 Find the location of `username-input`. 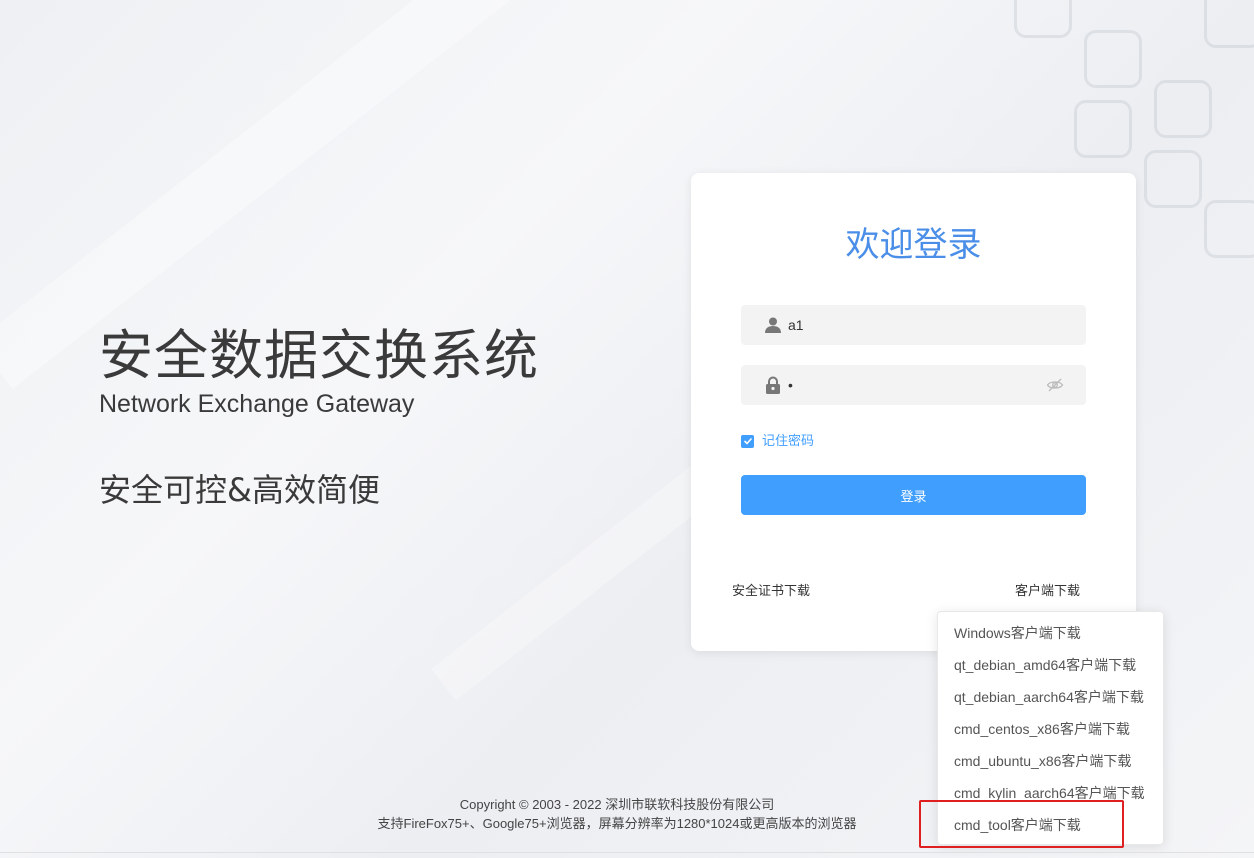

username-input is located at coordinates (918, 325).